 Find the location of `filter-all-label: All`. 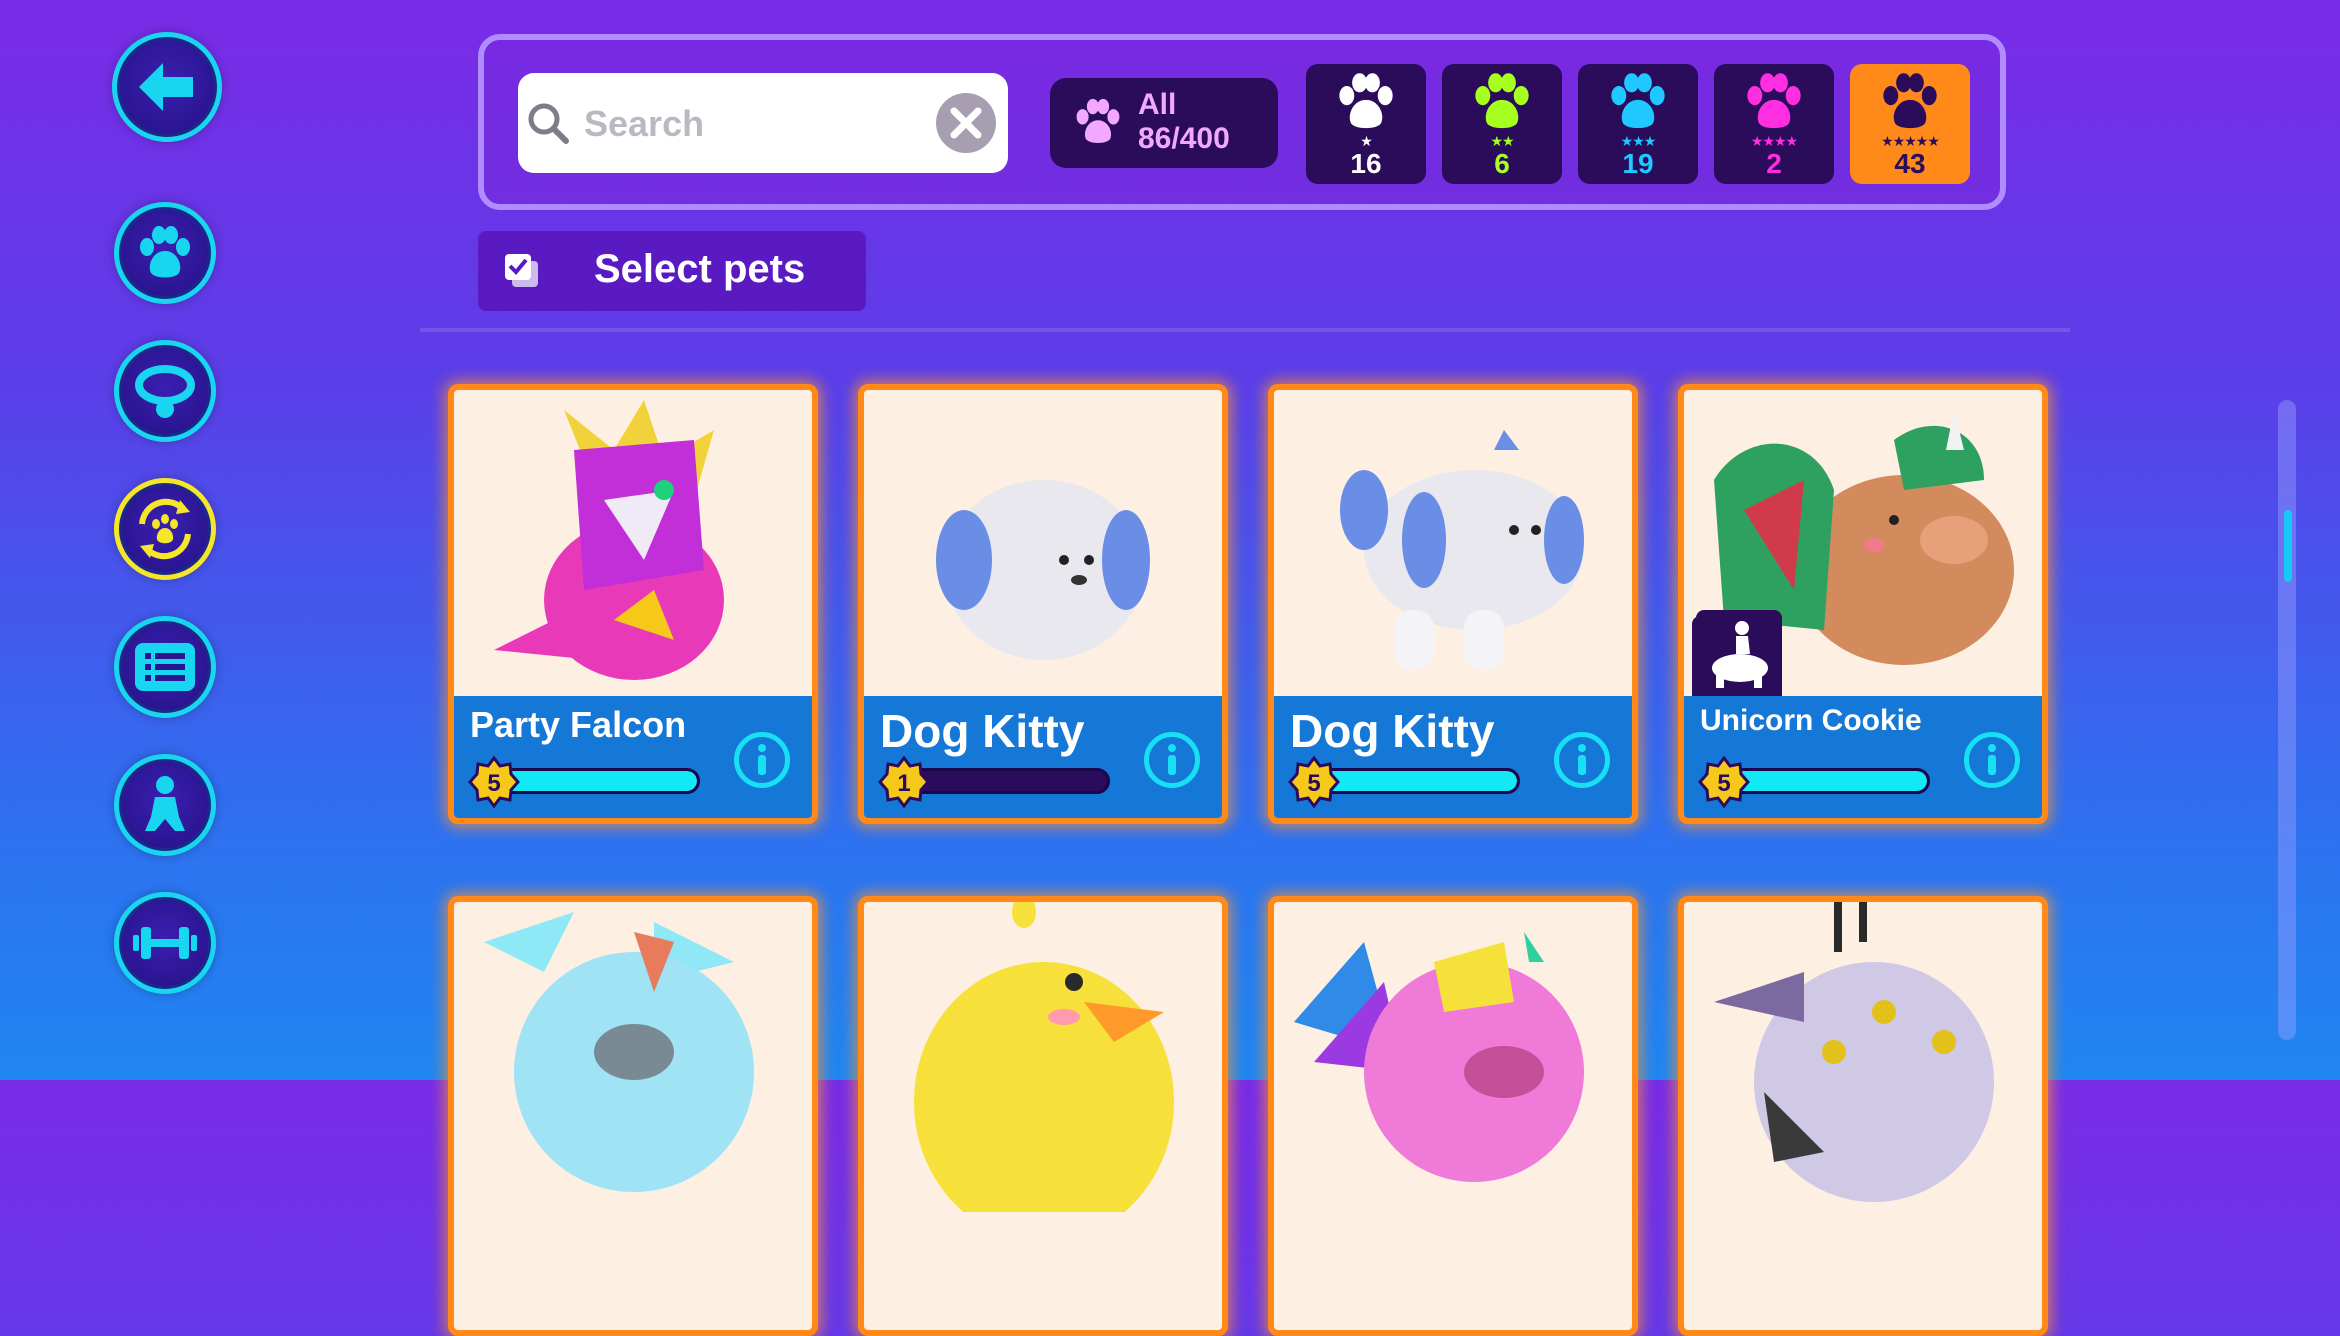

filter-all-label: All is located at coordinates (1157, 104).